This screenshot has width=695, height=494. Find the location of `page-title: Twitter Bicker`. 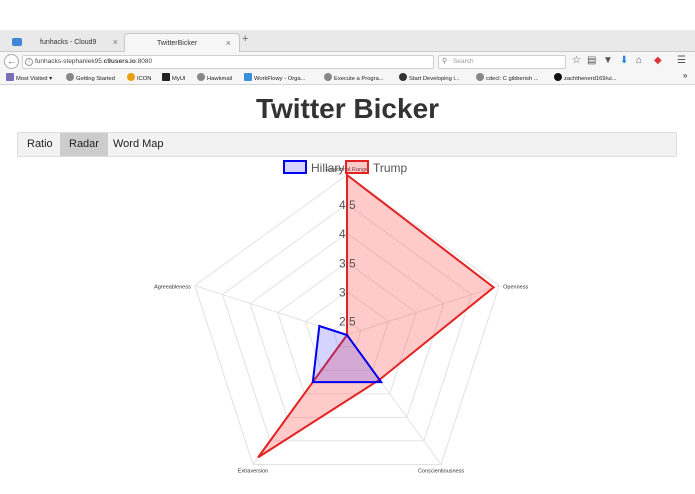

page-title: Twitter Bicker is located at coordinates (347, 108).